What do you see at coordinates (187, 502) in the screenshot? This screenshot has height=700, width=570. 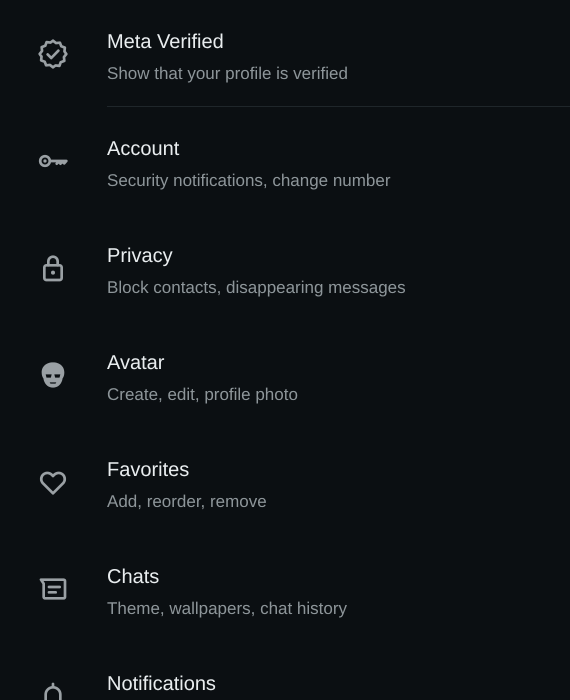 I see `item-subtitle: Add, reorder, remove` at bounding box center [187, 502].